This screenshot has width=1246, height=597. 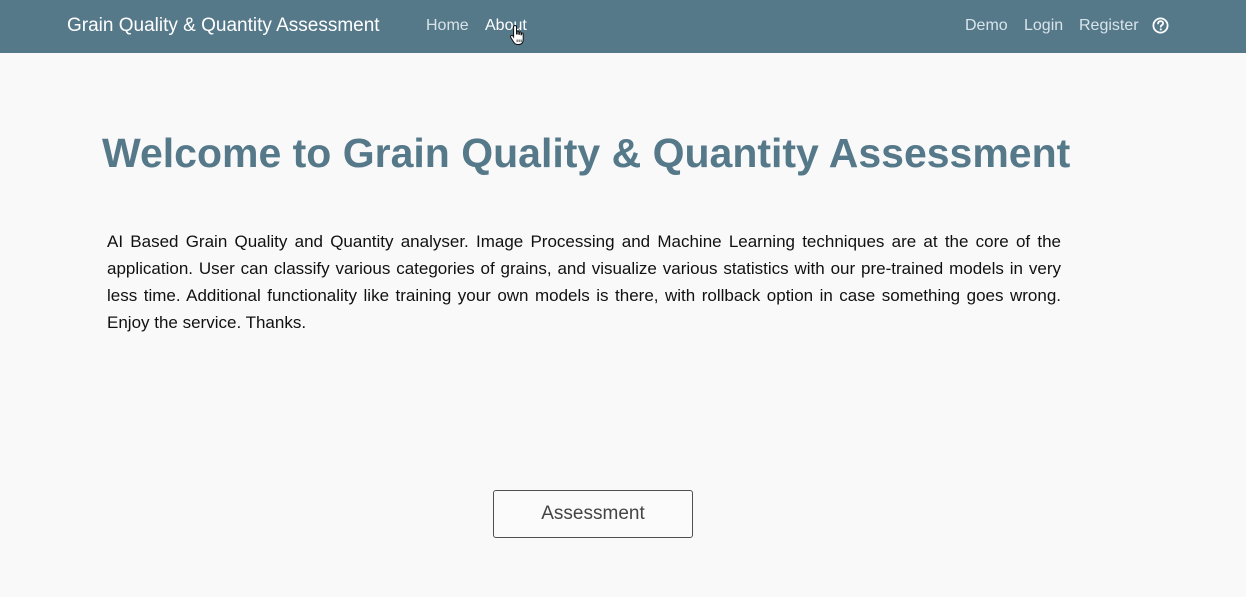 I want to click on nav-login-link: Login, so click(x=1043, y=26).